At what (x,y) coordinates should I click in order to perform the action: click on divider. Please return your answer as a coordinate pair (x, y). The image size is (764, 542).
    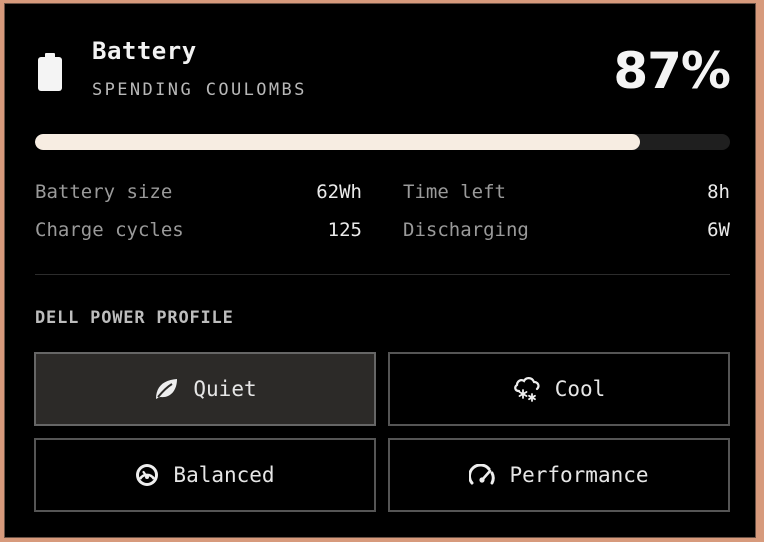
    Looking at the image, I should click on (382, 274).